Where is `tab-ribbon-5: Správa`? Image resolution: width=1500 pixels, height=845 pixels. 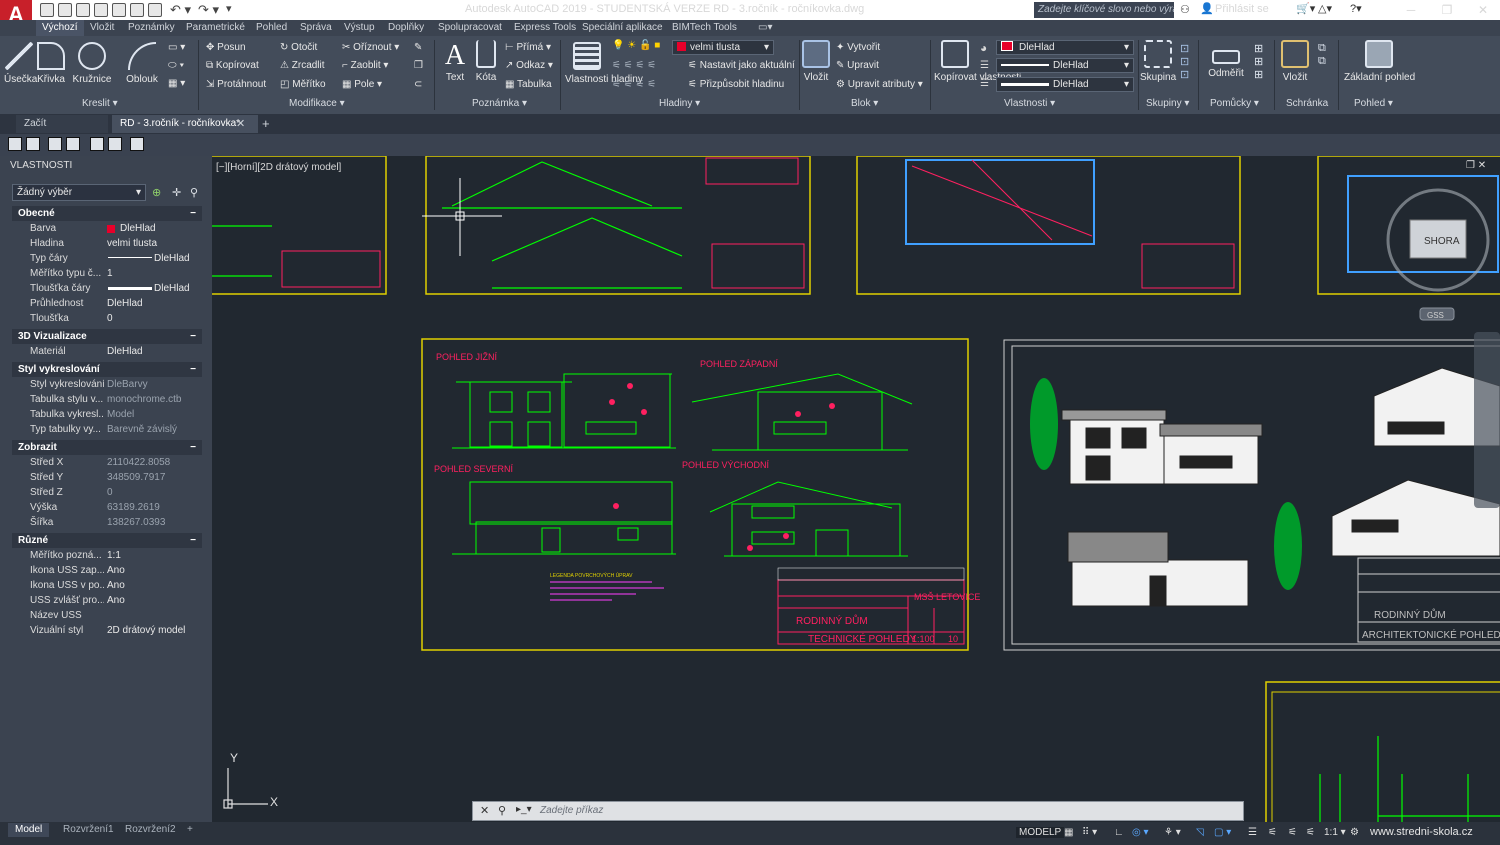
tab-ribbon-5: Správa is located at coordinates (316, 28).